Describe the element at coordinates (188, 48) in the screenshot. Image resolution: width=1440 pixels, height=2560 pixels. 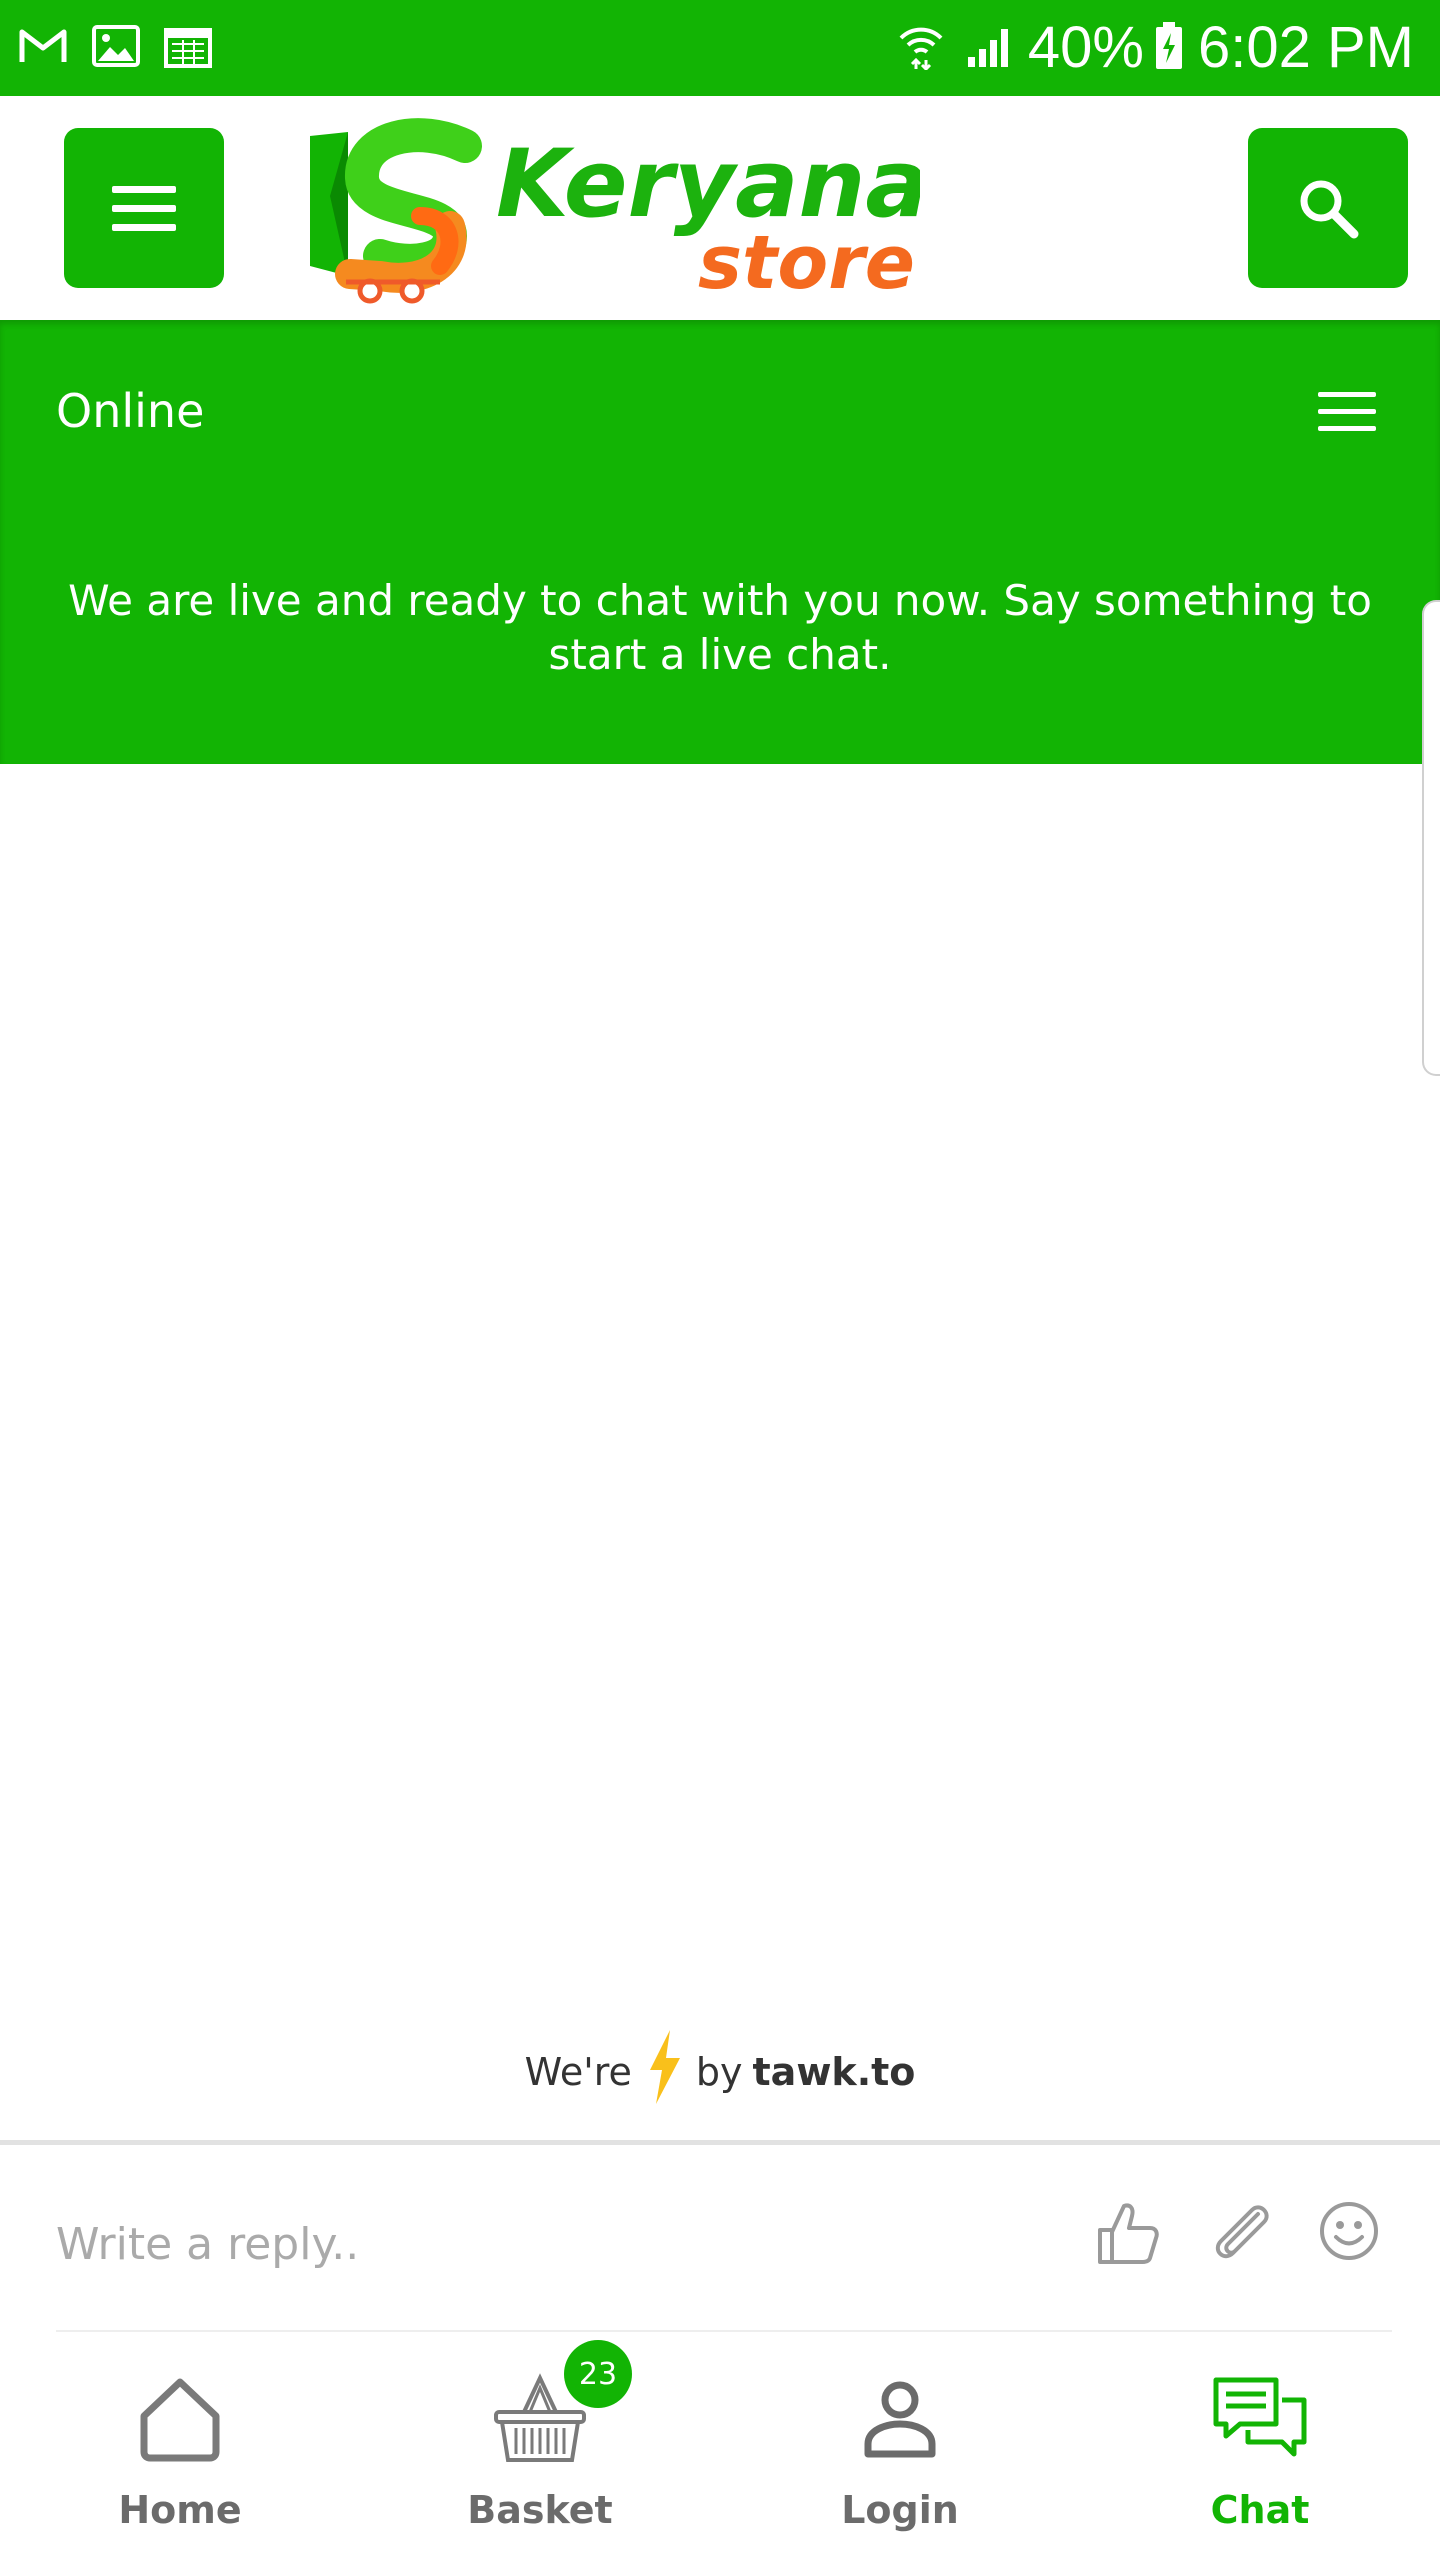
I see `calendar-icon` at that location.